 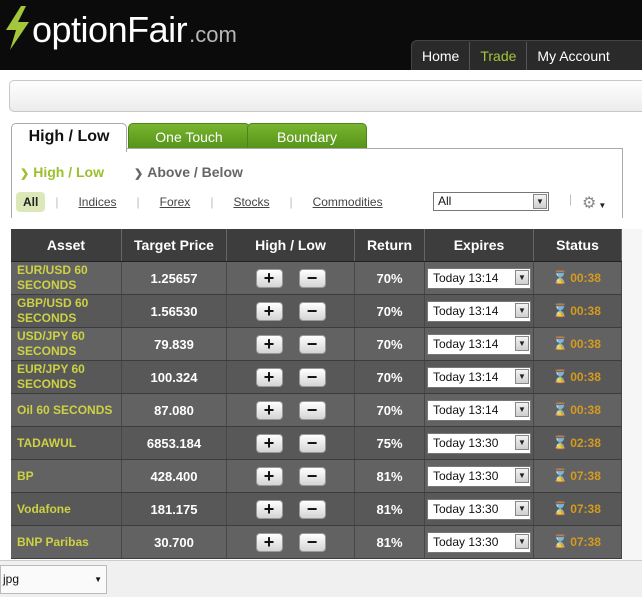 What do you see at coordinates (188, 172) in the screenshot?
I see `subtab-above-below: ❯ Above / Below` at bounding box center [188, 172].